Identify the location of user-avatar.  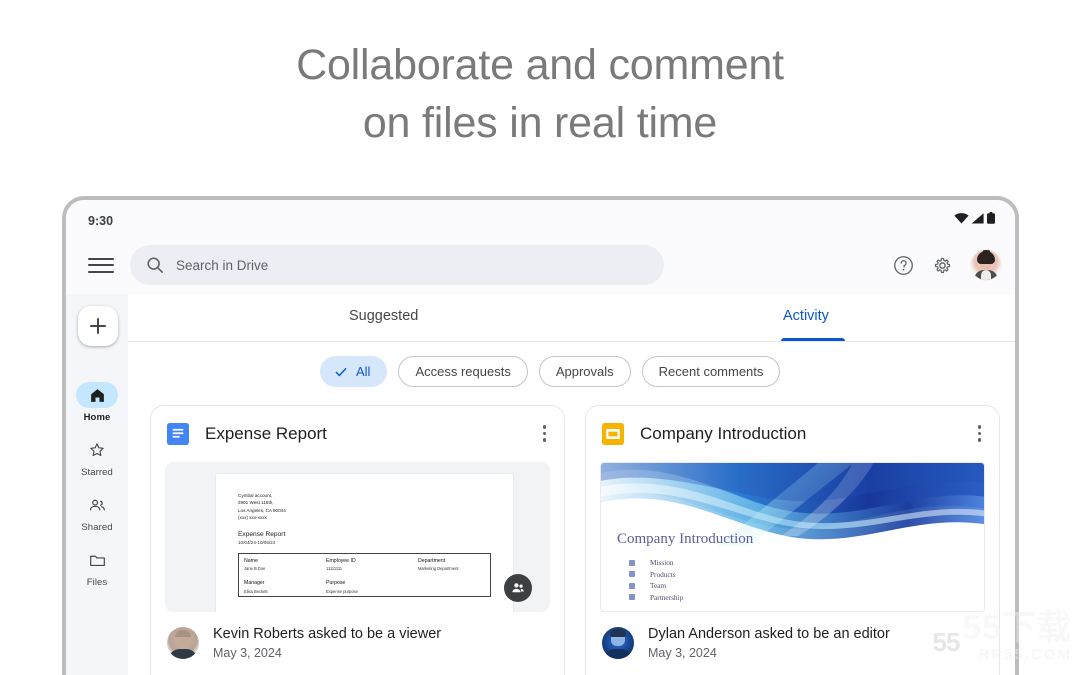
(986, 265).